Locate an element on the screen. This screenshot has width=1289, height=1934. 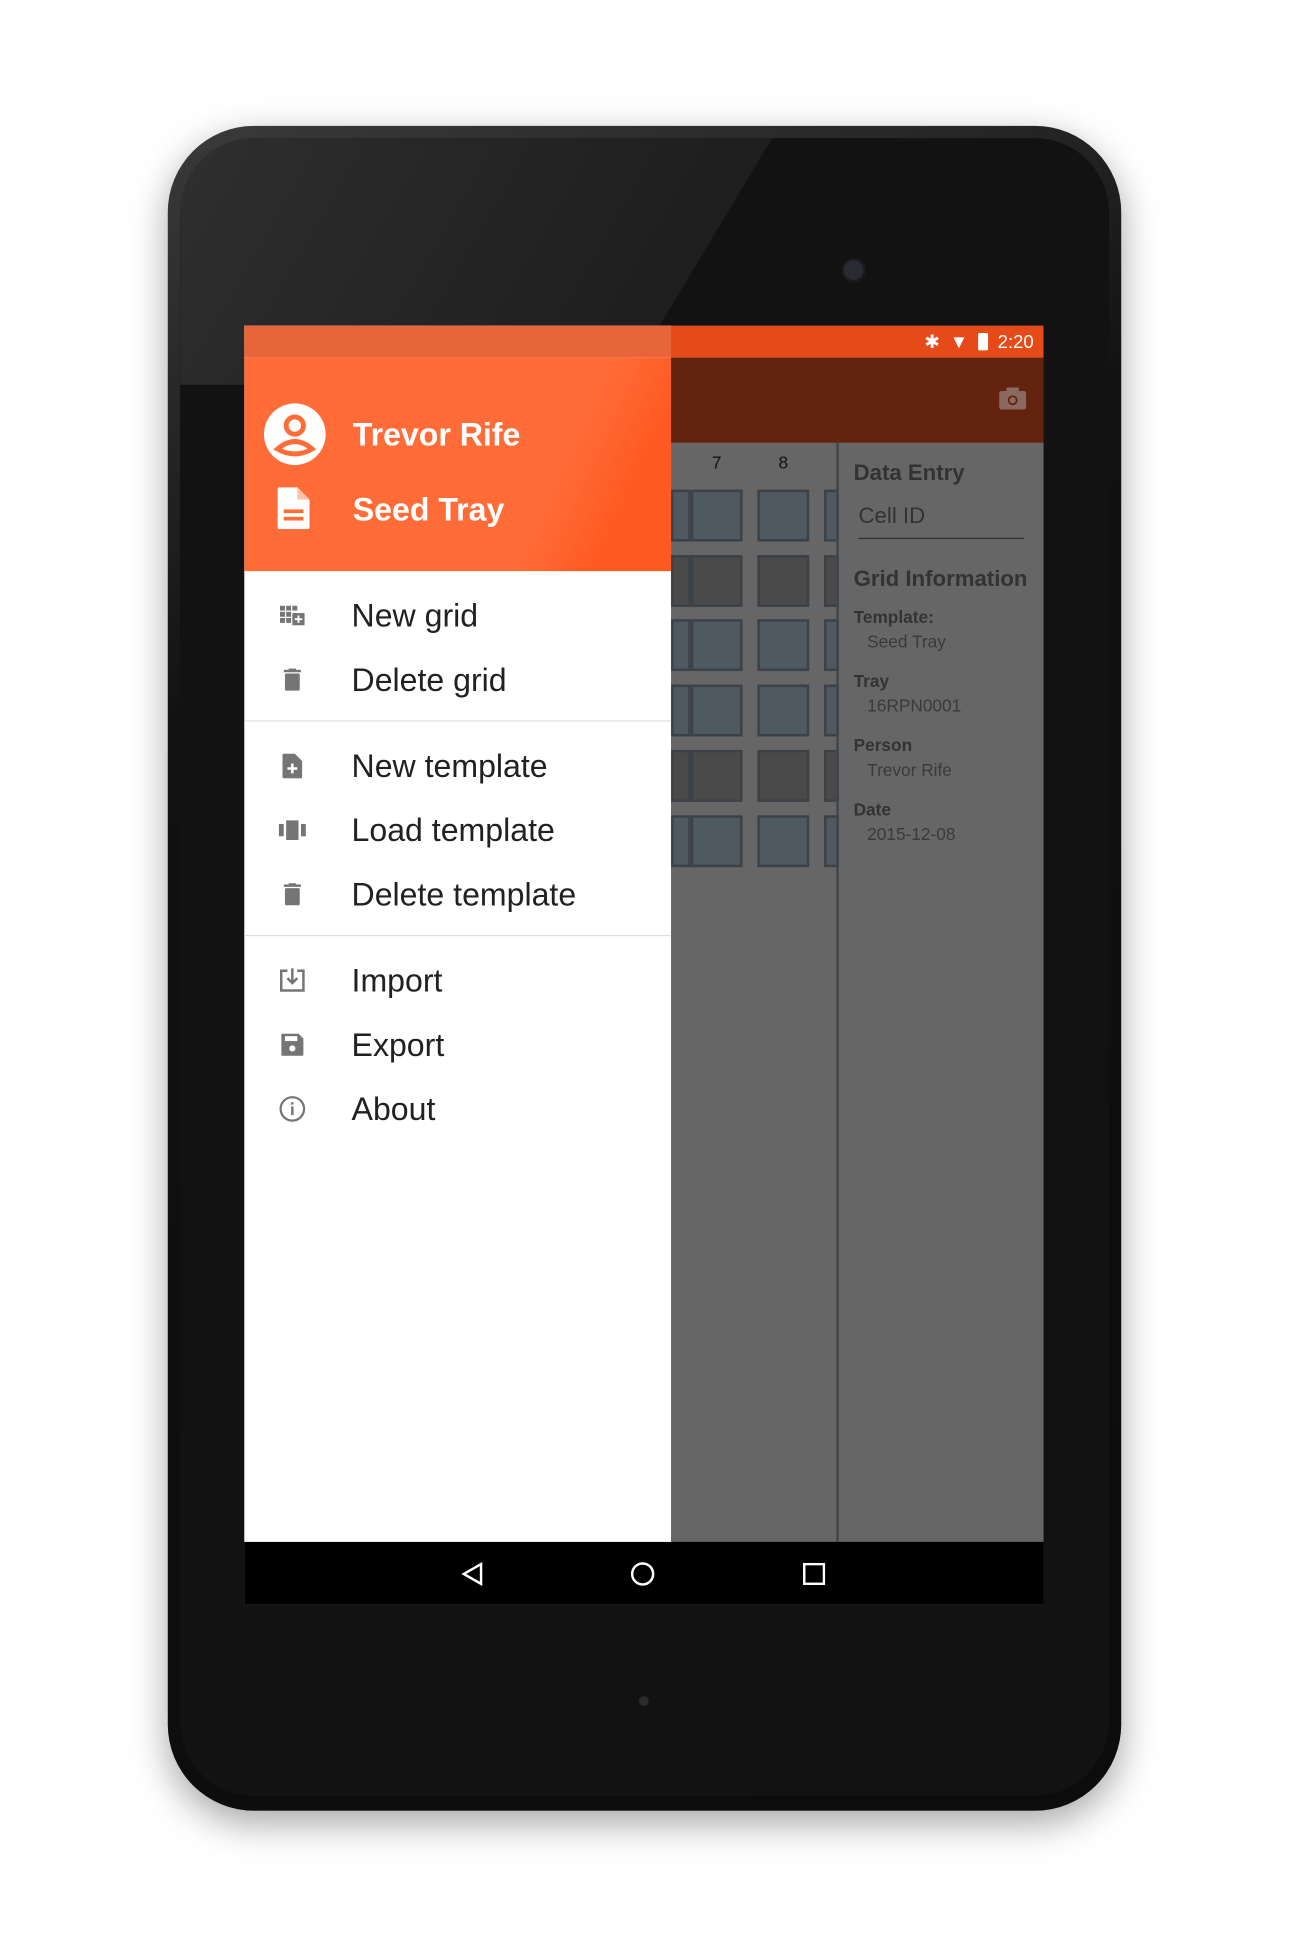
info-label: Template: is located at coordinates (893, 616).